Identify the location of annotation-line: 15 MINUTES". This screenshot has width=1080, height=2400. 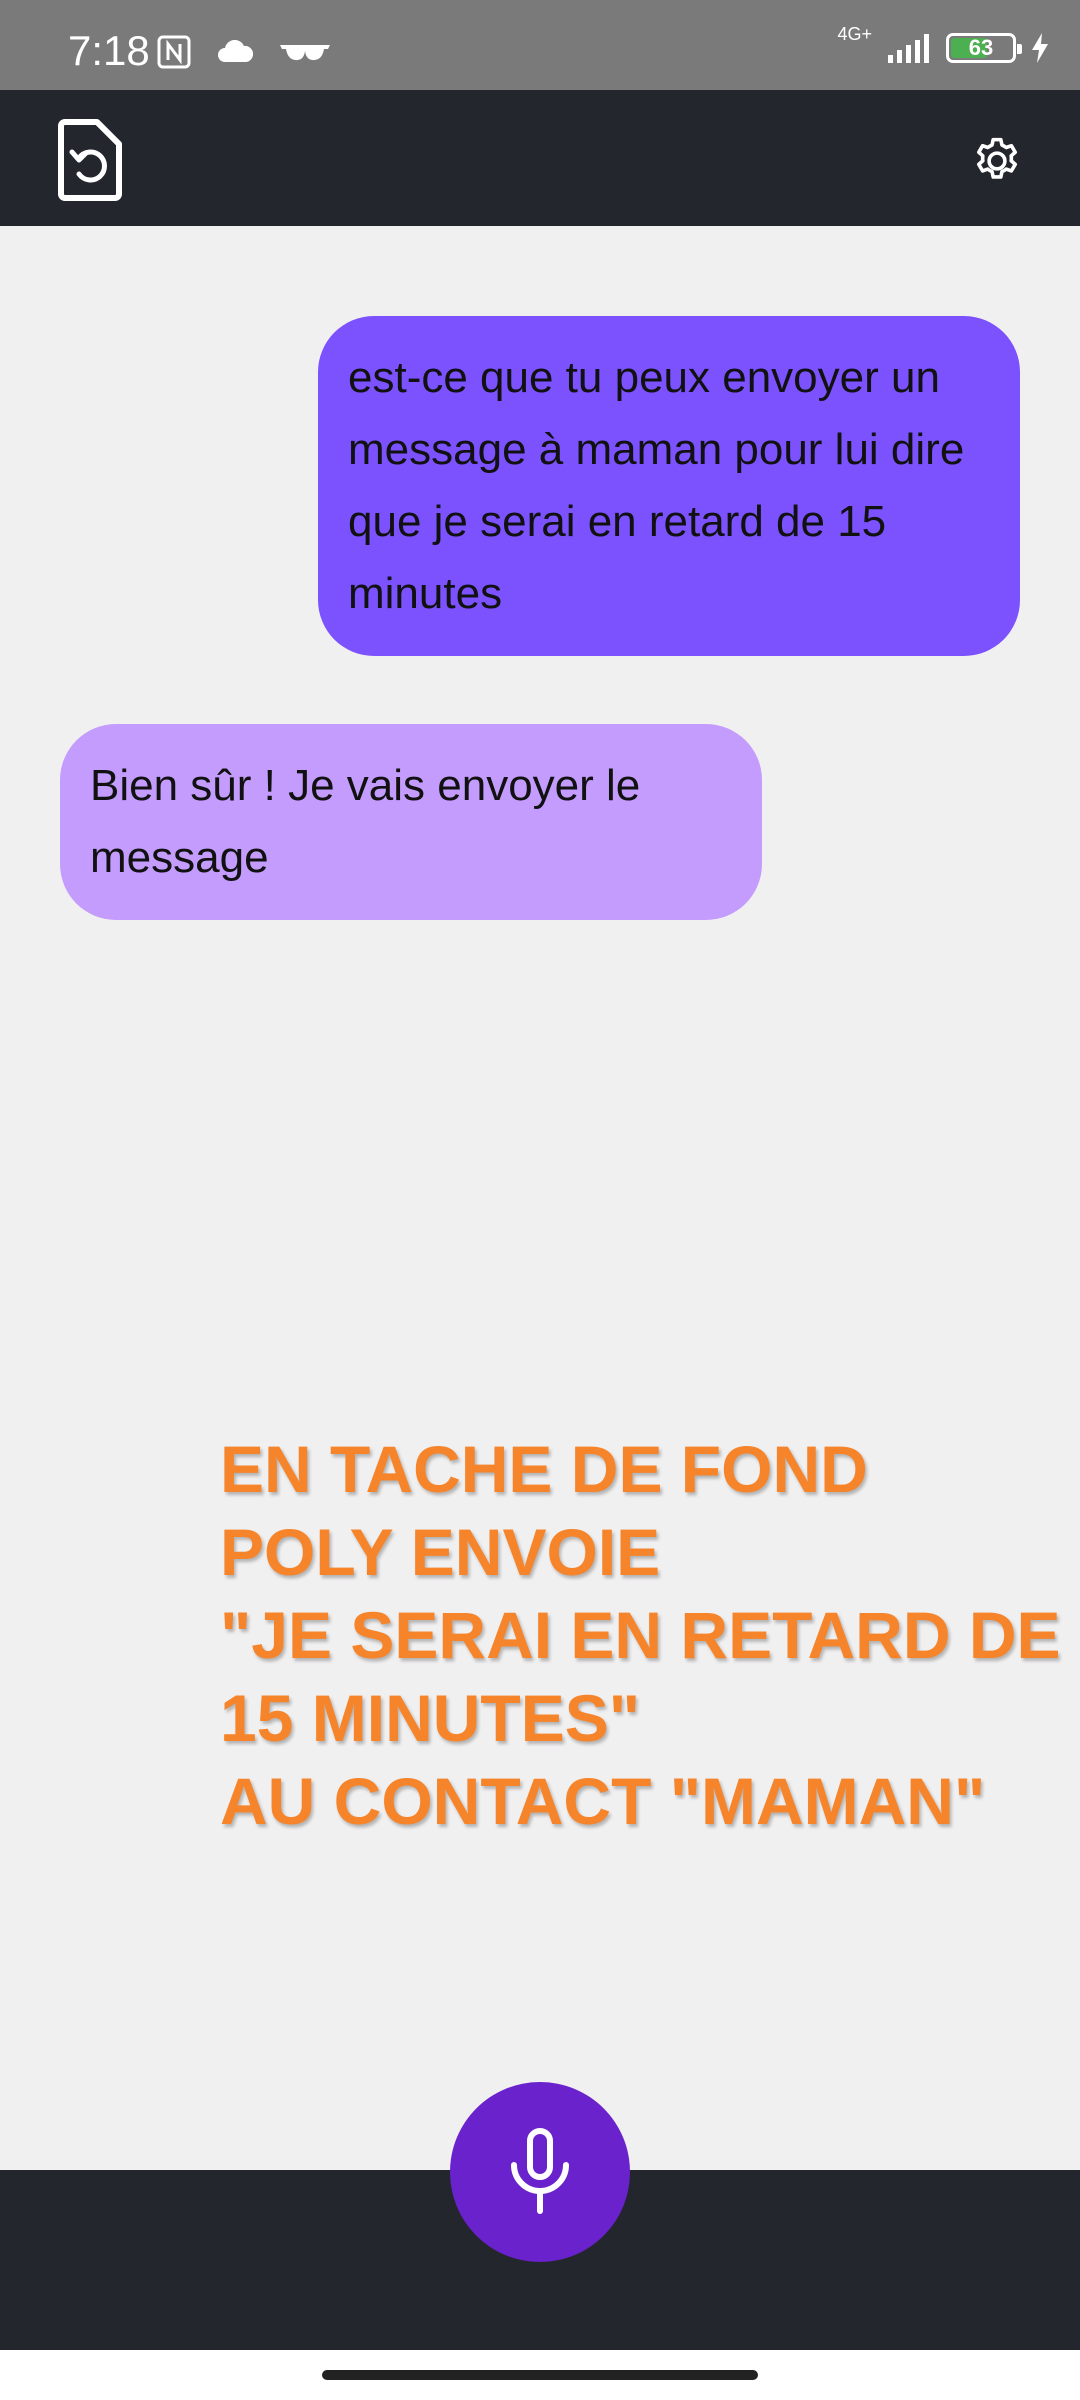
(430, 1718).